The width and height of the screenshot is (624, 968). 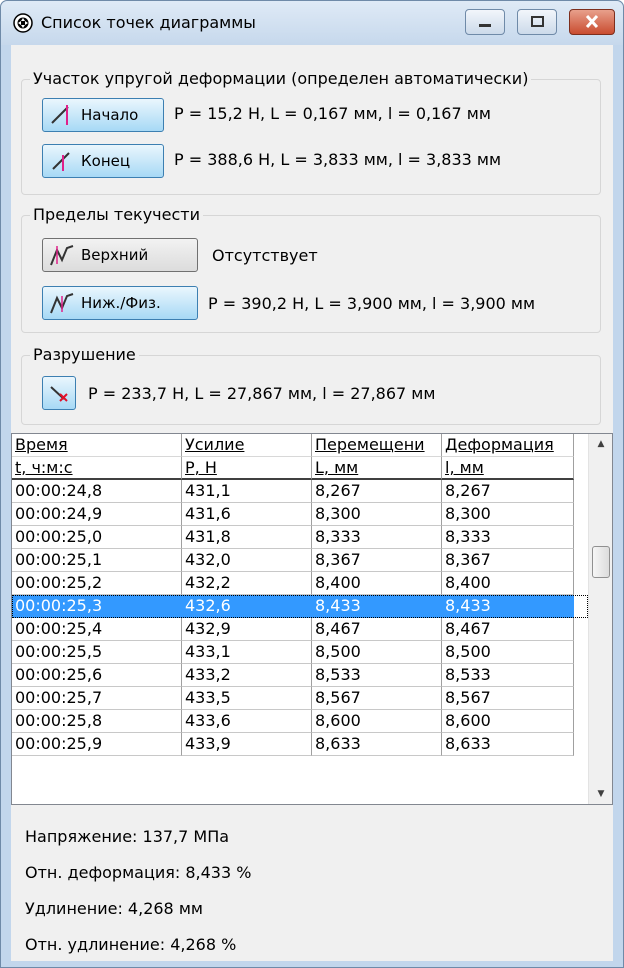 I want to click on table-row: 00:00:25,7 433,5 8,567 8,567, so click(x=300, y=698).